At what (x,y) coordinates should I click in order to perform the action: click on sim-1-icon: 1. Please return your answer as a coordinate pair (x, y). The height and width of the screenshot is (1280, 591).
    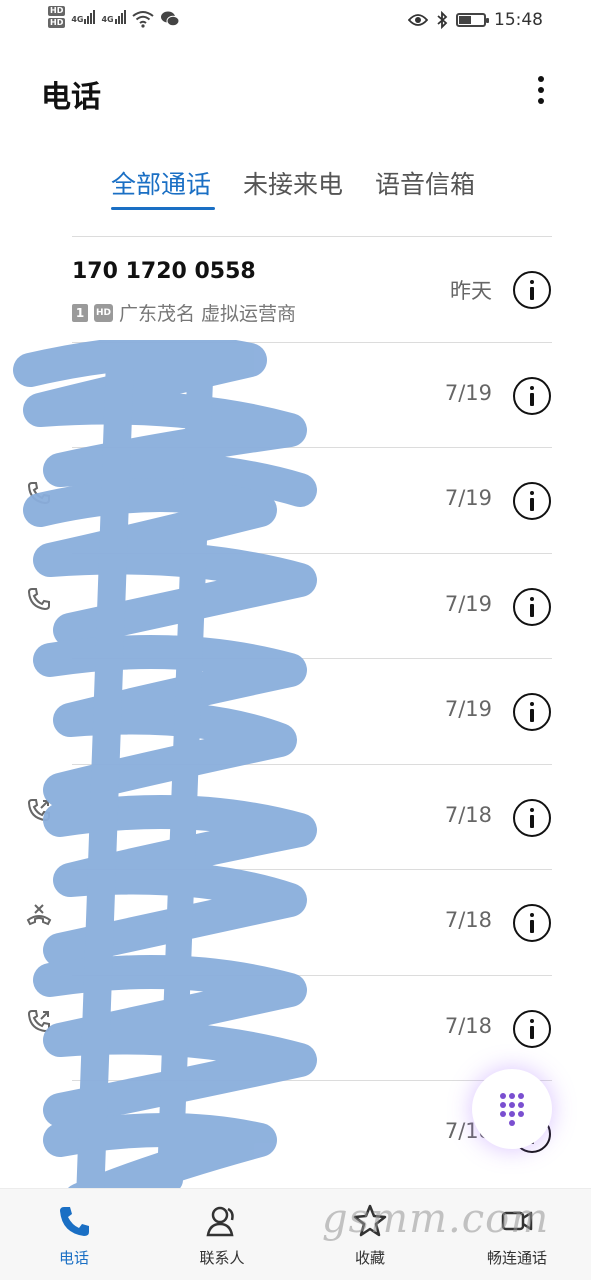
    Looking at the image, I should click on (80, 312).